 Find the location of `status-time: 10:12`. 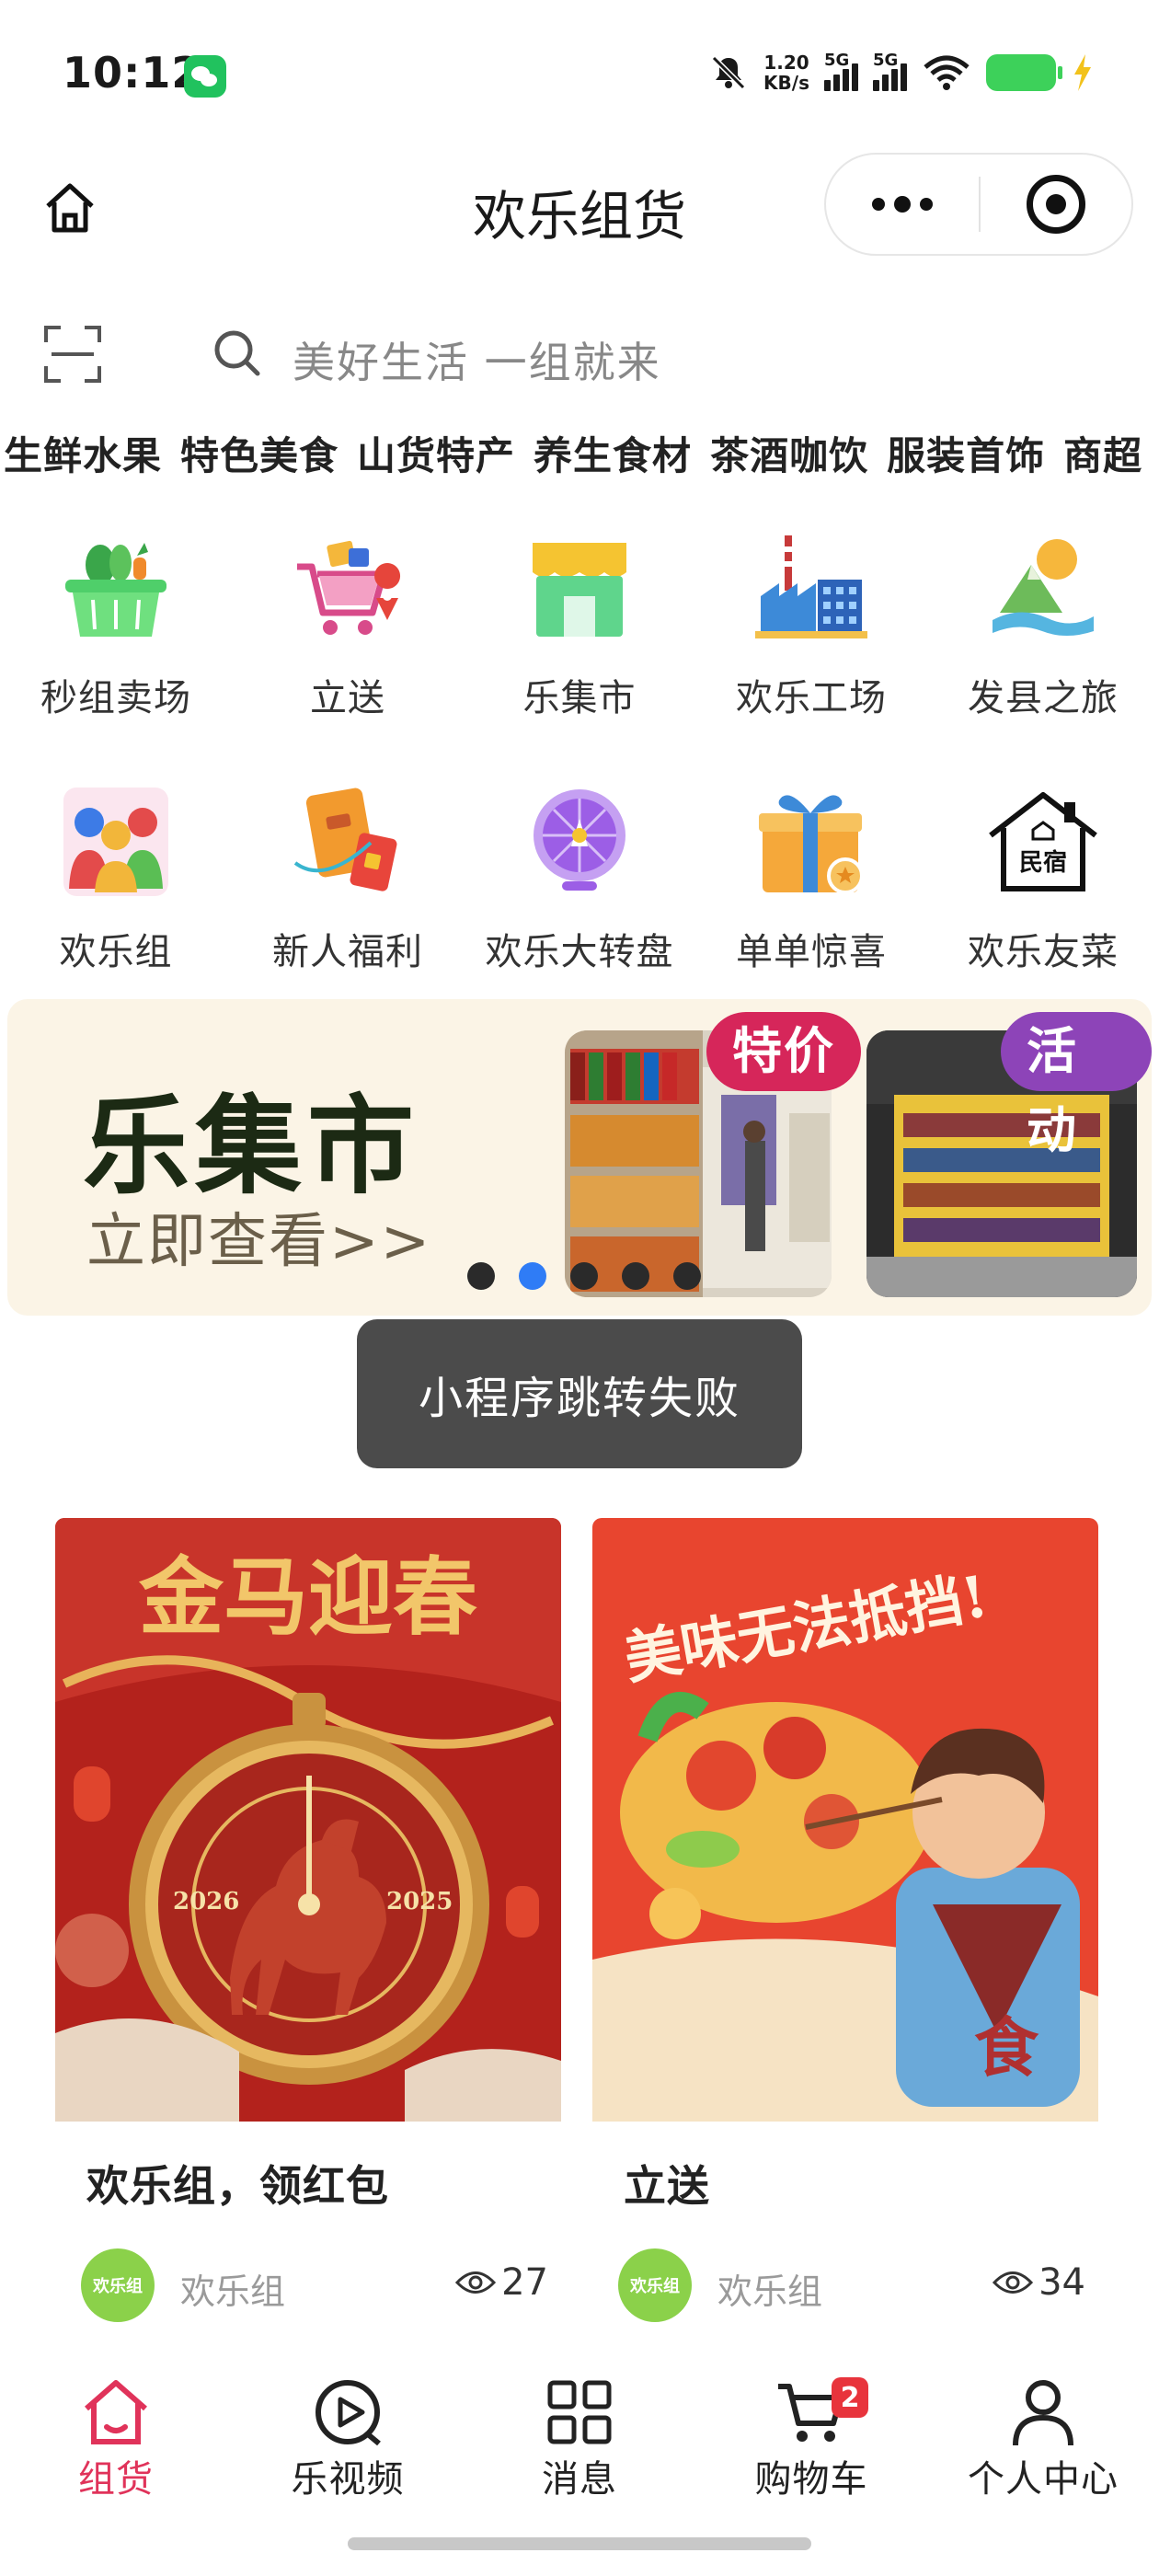

status-time: 10:12 is located at coordinates (132, 73).